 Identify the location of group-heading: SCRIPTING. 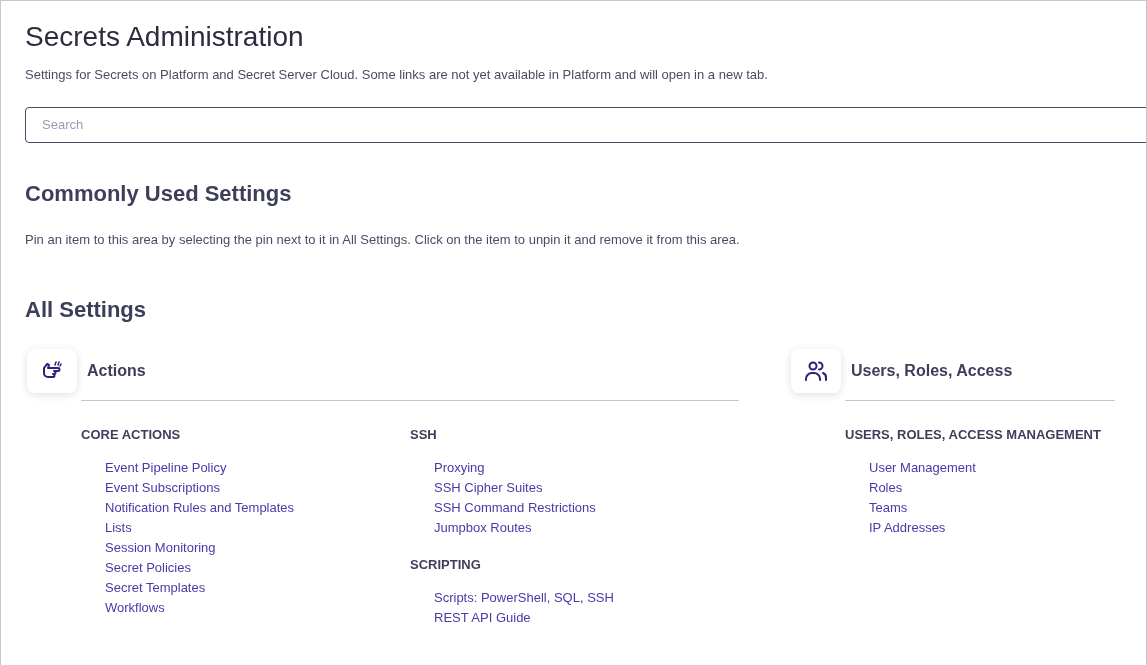
(446, 565).